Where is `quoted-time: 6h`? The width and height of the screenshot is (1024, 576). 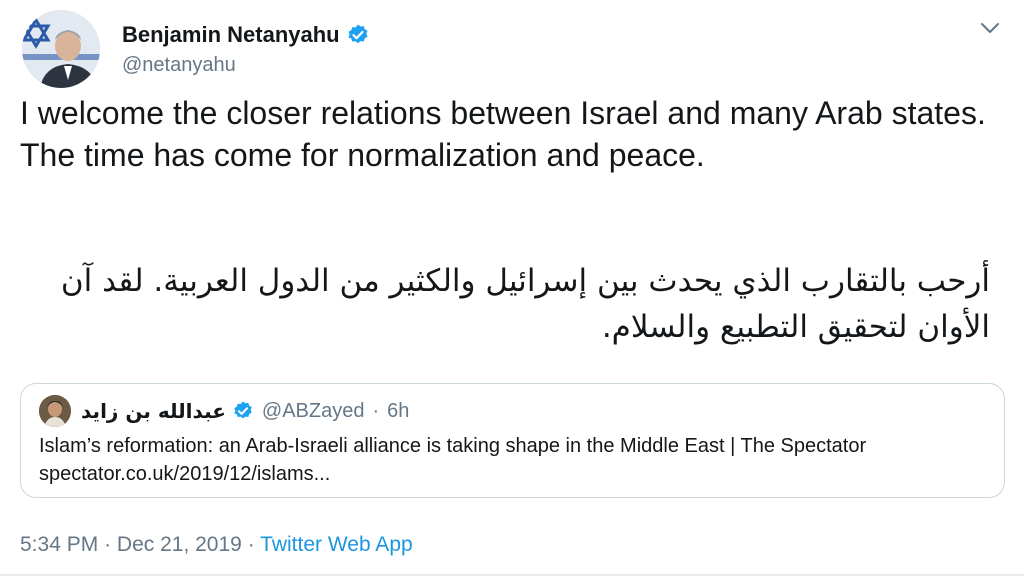
quoted-time: 6h is located at coordinates (398, 411).